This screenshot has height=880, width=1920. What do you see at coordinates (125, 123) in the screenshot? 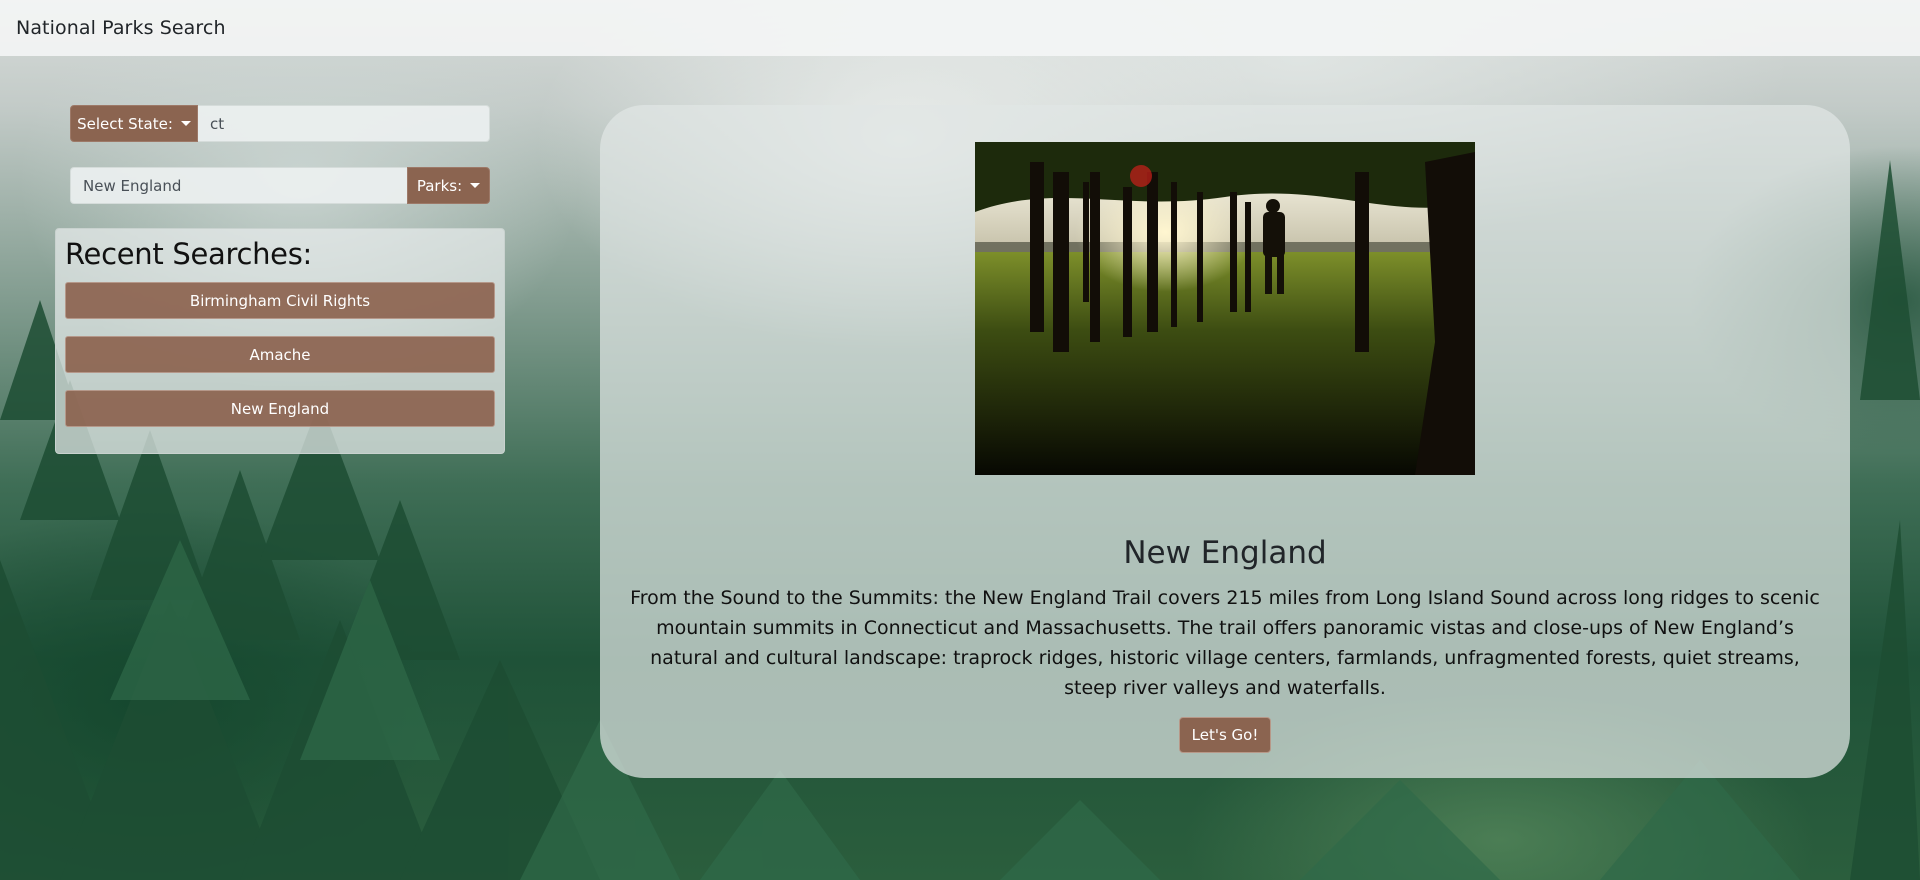
I see `select-state-label: Select State:` at bounding box center [125, 123].